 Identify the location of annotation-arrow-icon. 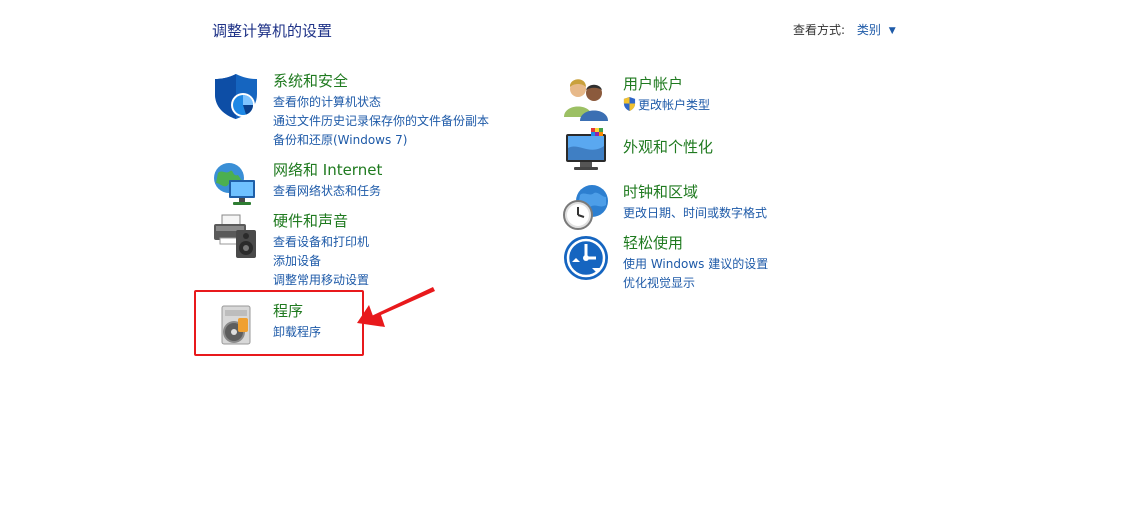
(396, 307).